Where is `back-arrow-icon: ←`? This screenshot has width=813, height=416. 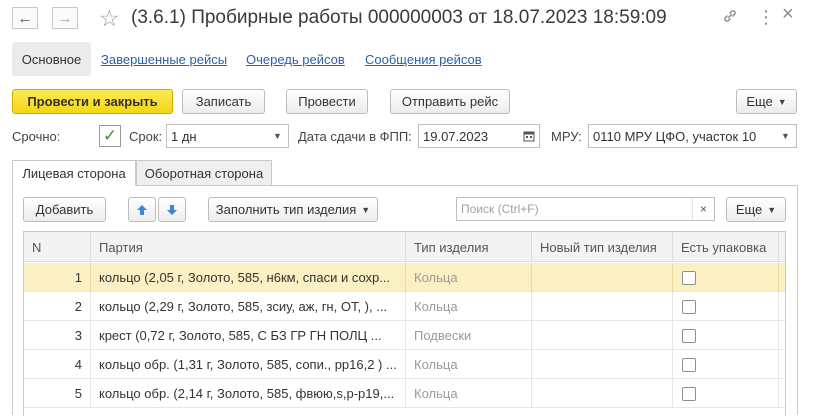 back-arrow-icon: ← is located at coordinates (25, 18).